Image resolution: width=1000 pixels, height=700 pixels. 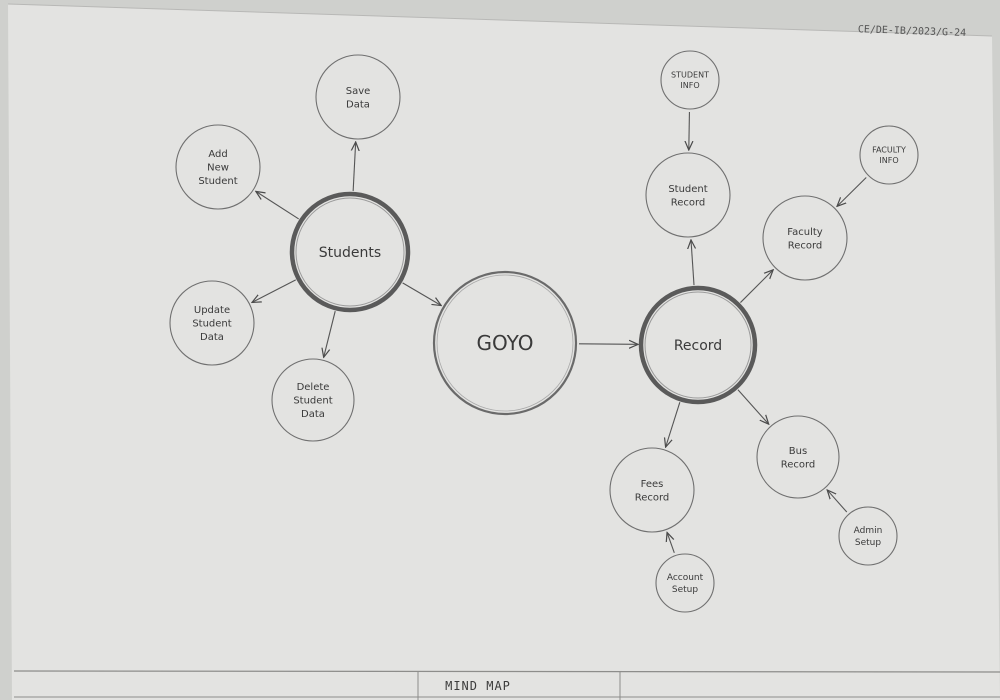 I want to click on footer-title: MIND MAP, so click(x=478, y=686).